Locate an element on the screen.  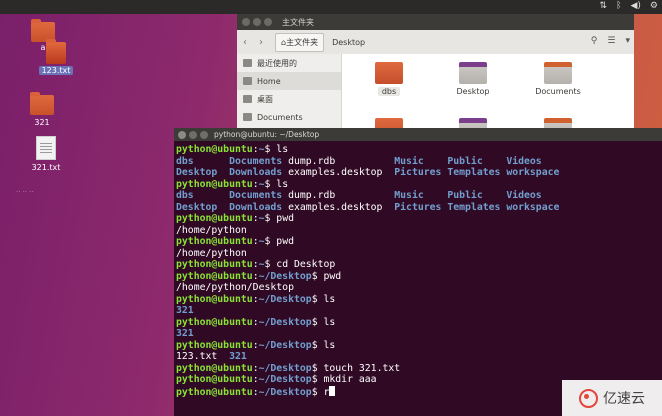
network-icon: ⇅ is located at coordinates (604, 6).